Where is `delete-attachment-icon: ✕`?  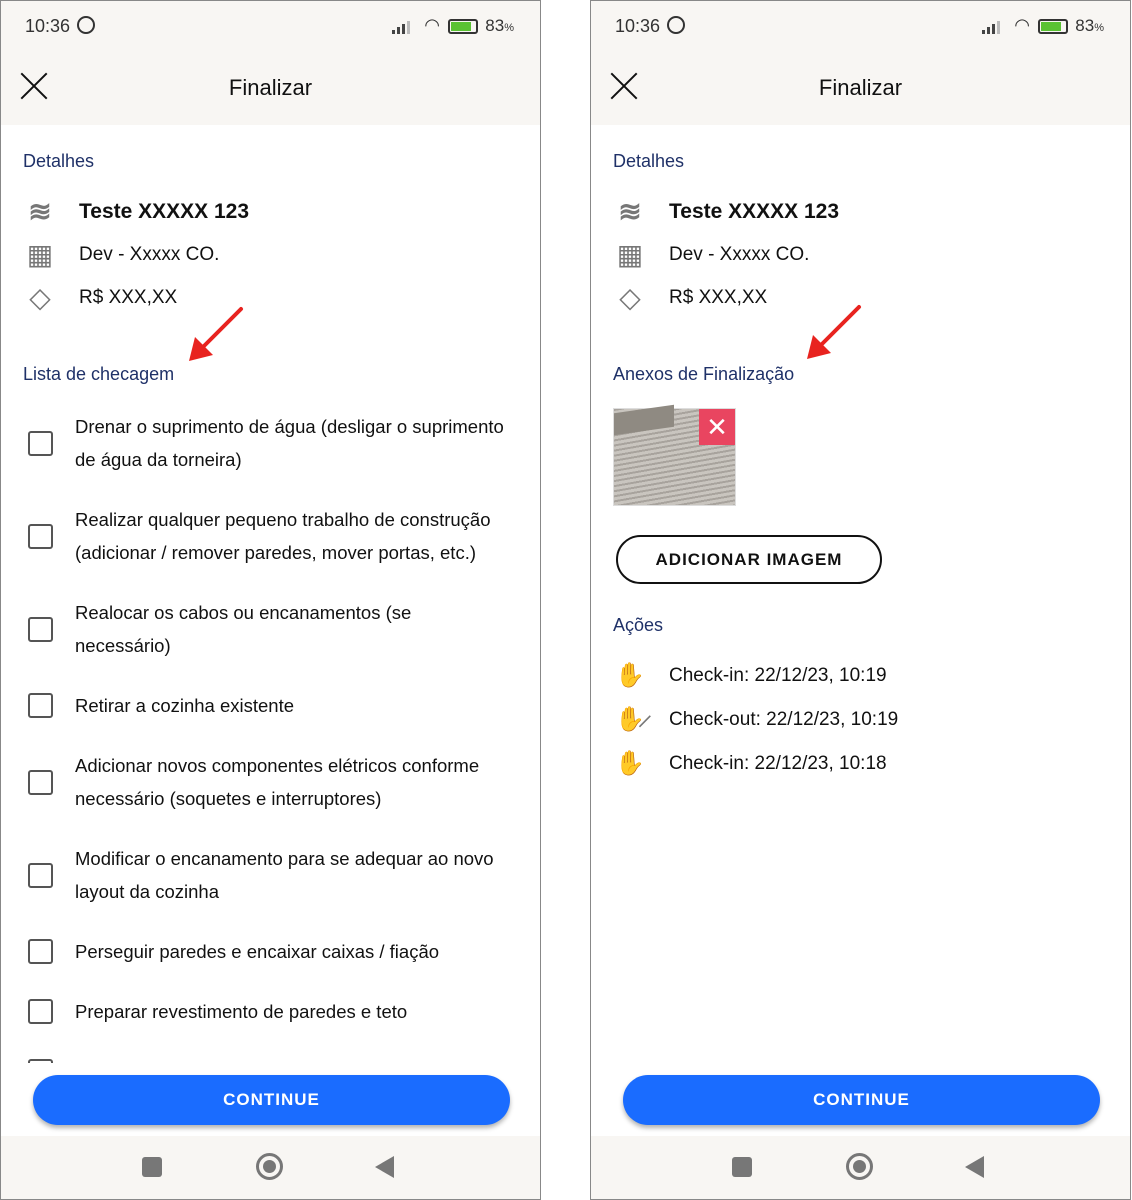
delete-attachment-icon: ✕ is located at coordinates (717, 427).